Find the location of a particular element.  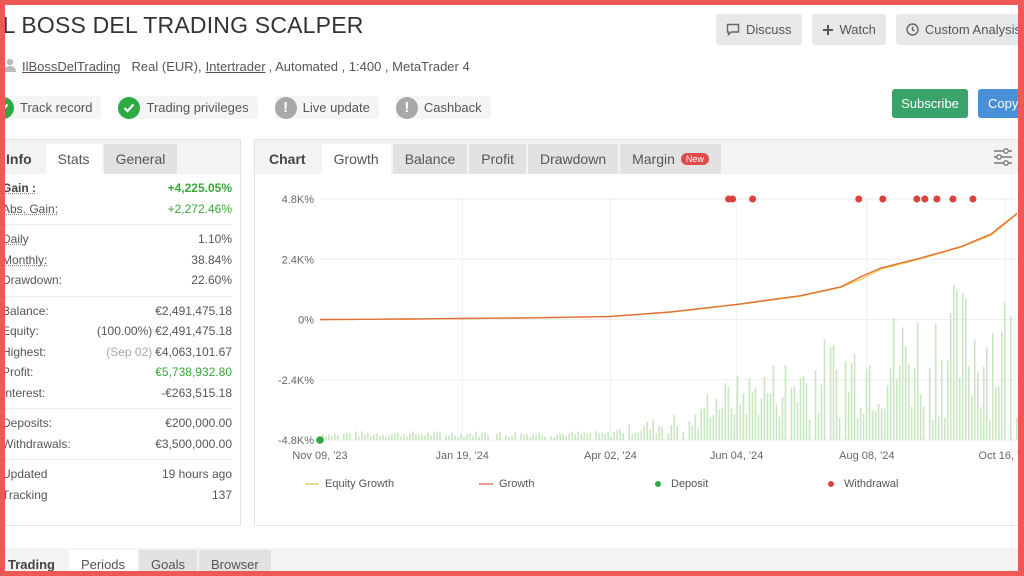

new-badge: New is located at coordinates (694, 159).